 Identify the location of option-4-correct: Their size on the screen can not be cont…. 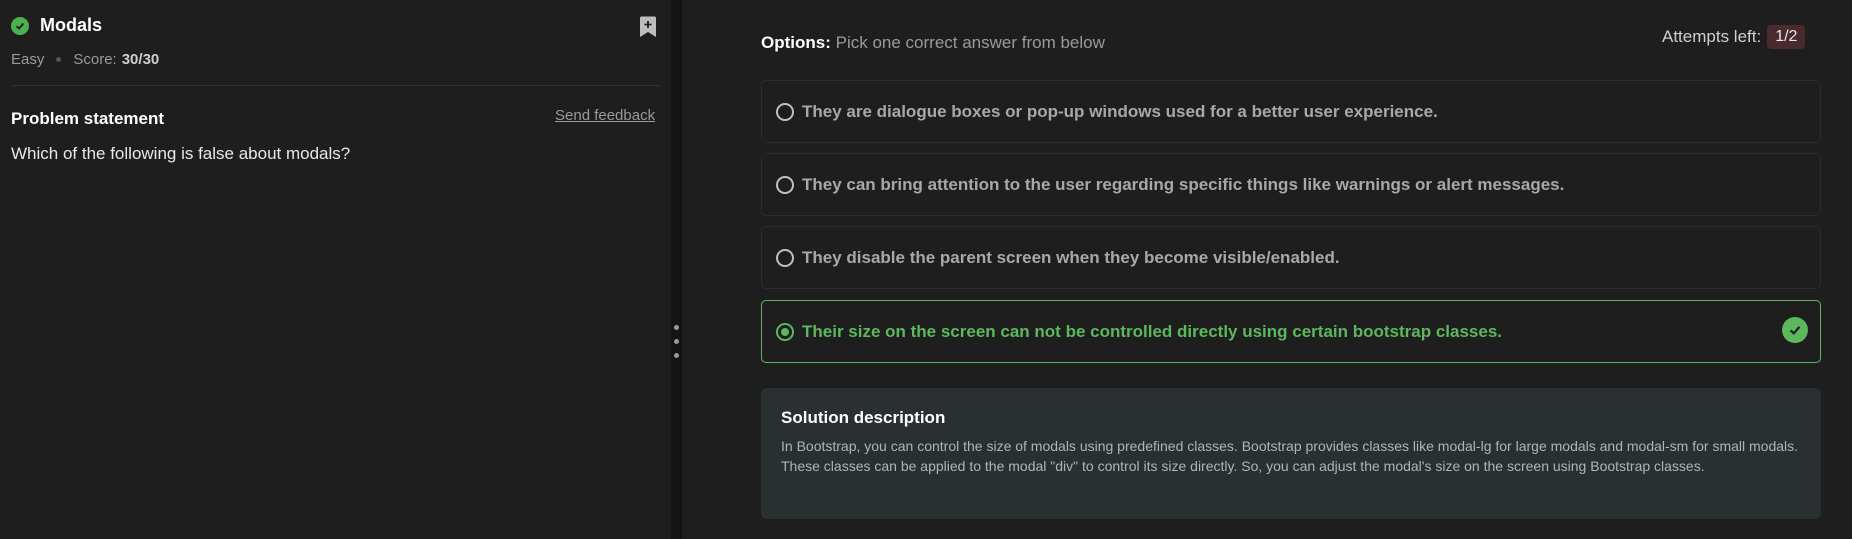
(1291, 331).